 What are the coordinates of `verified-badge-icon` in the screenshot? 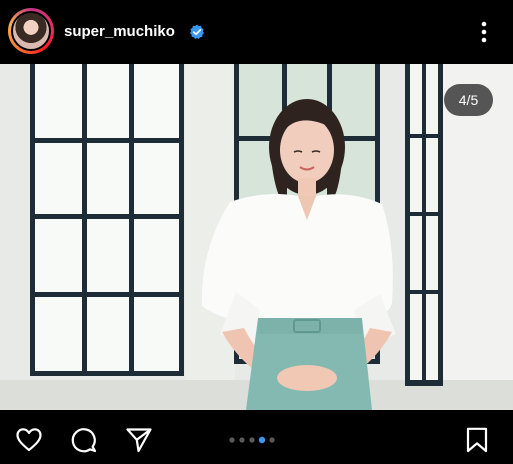 It's located at (197, 31).